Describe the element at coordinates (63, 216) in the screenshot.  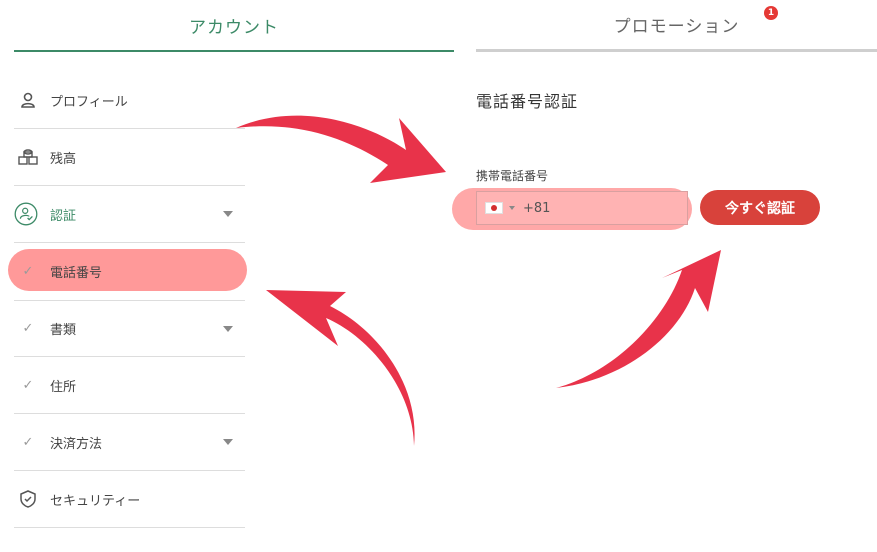
I see `sidebar-item-label: 認証` at that location.